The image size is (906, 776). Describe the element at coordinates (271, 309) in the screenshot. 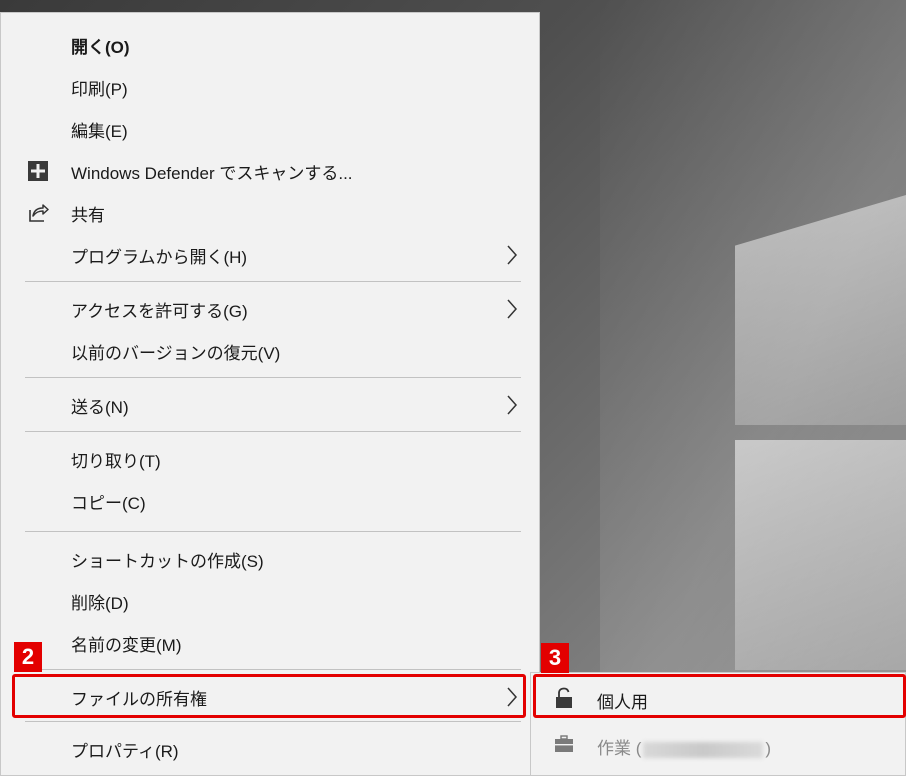

I see `menu-item-give-access: アクセスを許可する(G)` at that location.